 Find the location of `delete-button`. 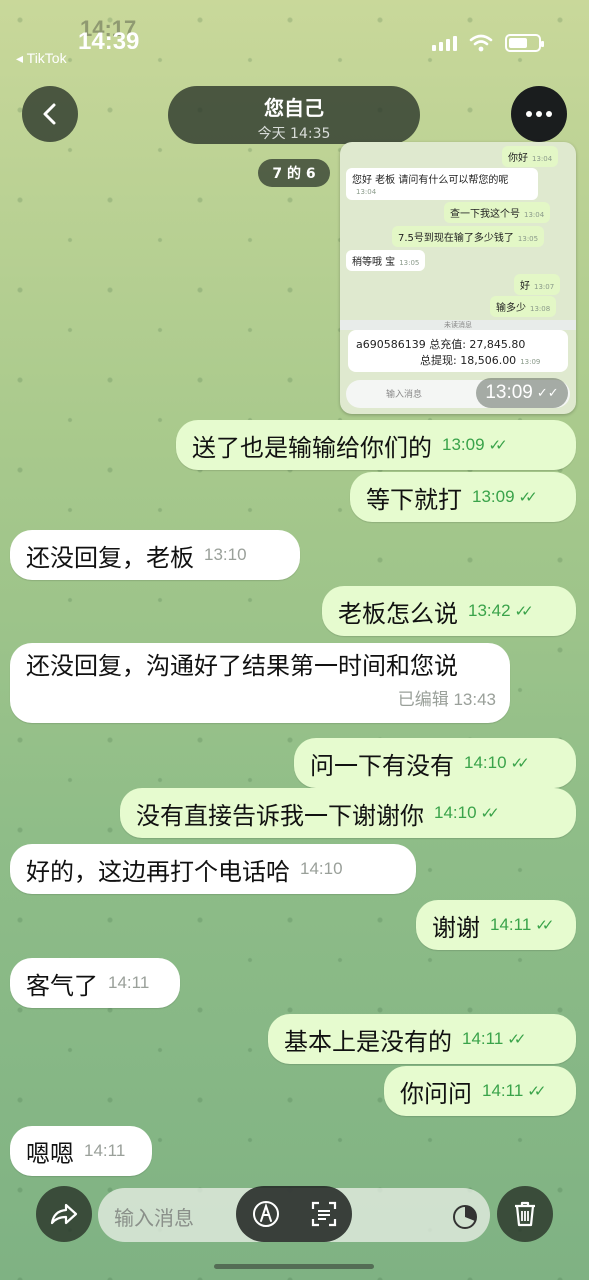

delete-button is located at coordinates (525, 1214).